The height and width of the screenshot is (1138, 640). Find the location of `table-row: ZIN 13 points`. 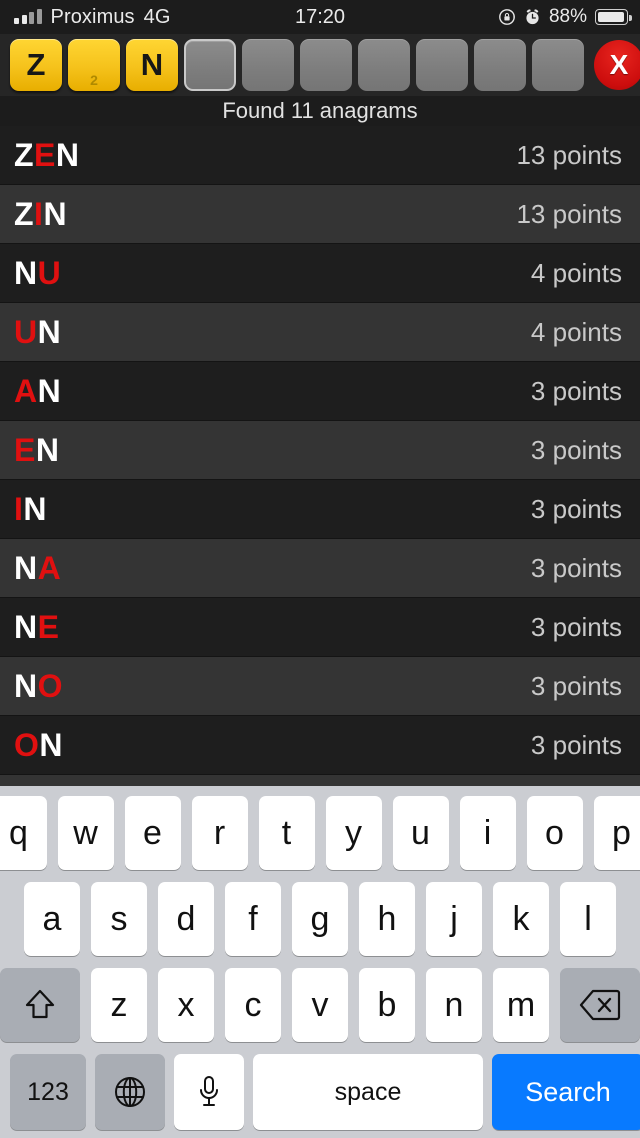

table-row: ZIN 13 points is located at coordinates (320, 214).